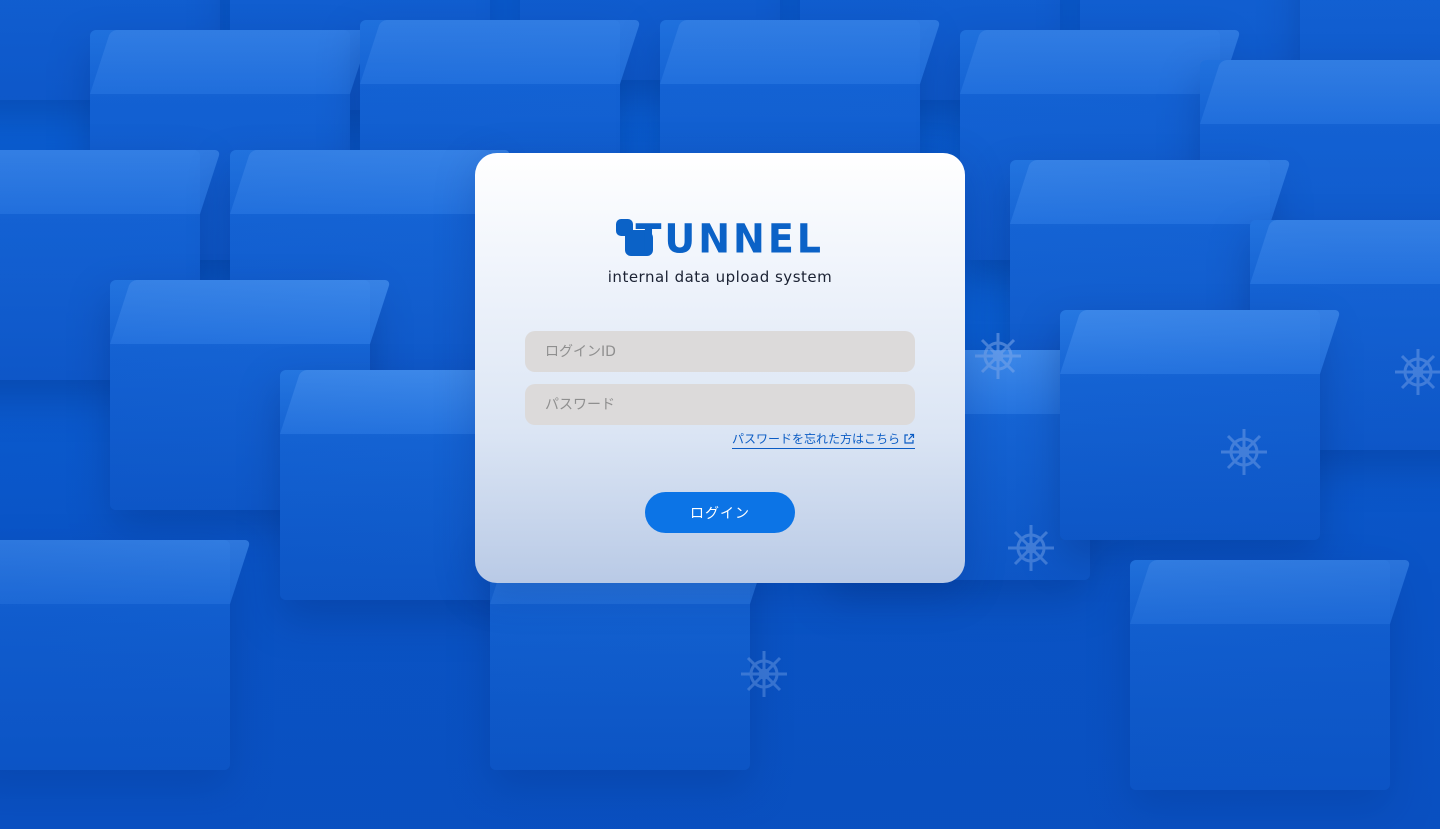 The height and width of the screenshot is (829, 1440). I want to click on tunnel-logo: TUNNEL, so click(720, 239).